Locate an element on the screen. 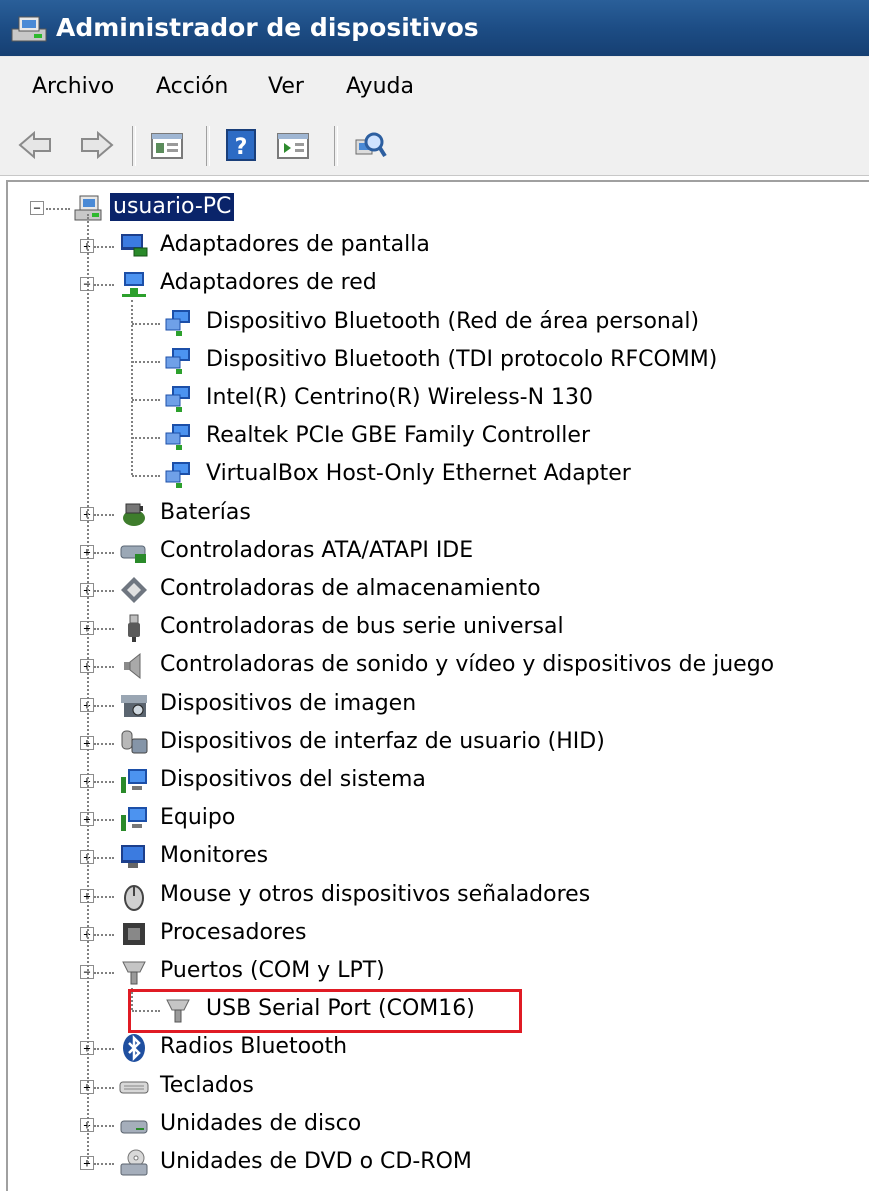 Image resolution: width=869 pixels, height=1191 pixels. menu-accion: Acción is located at coordinates (192, 87).